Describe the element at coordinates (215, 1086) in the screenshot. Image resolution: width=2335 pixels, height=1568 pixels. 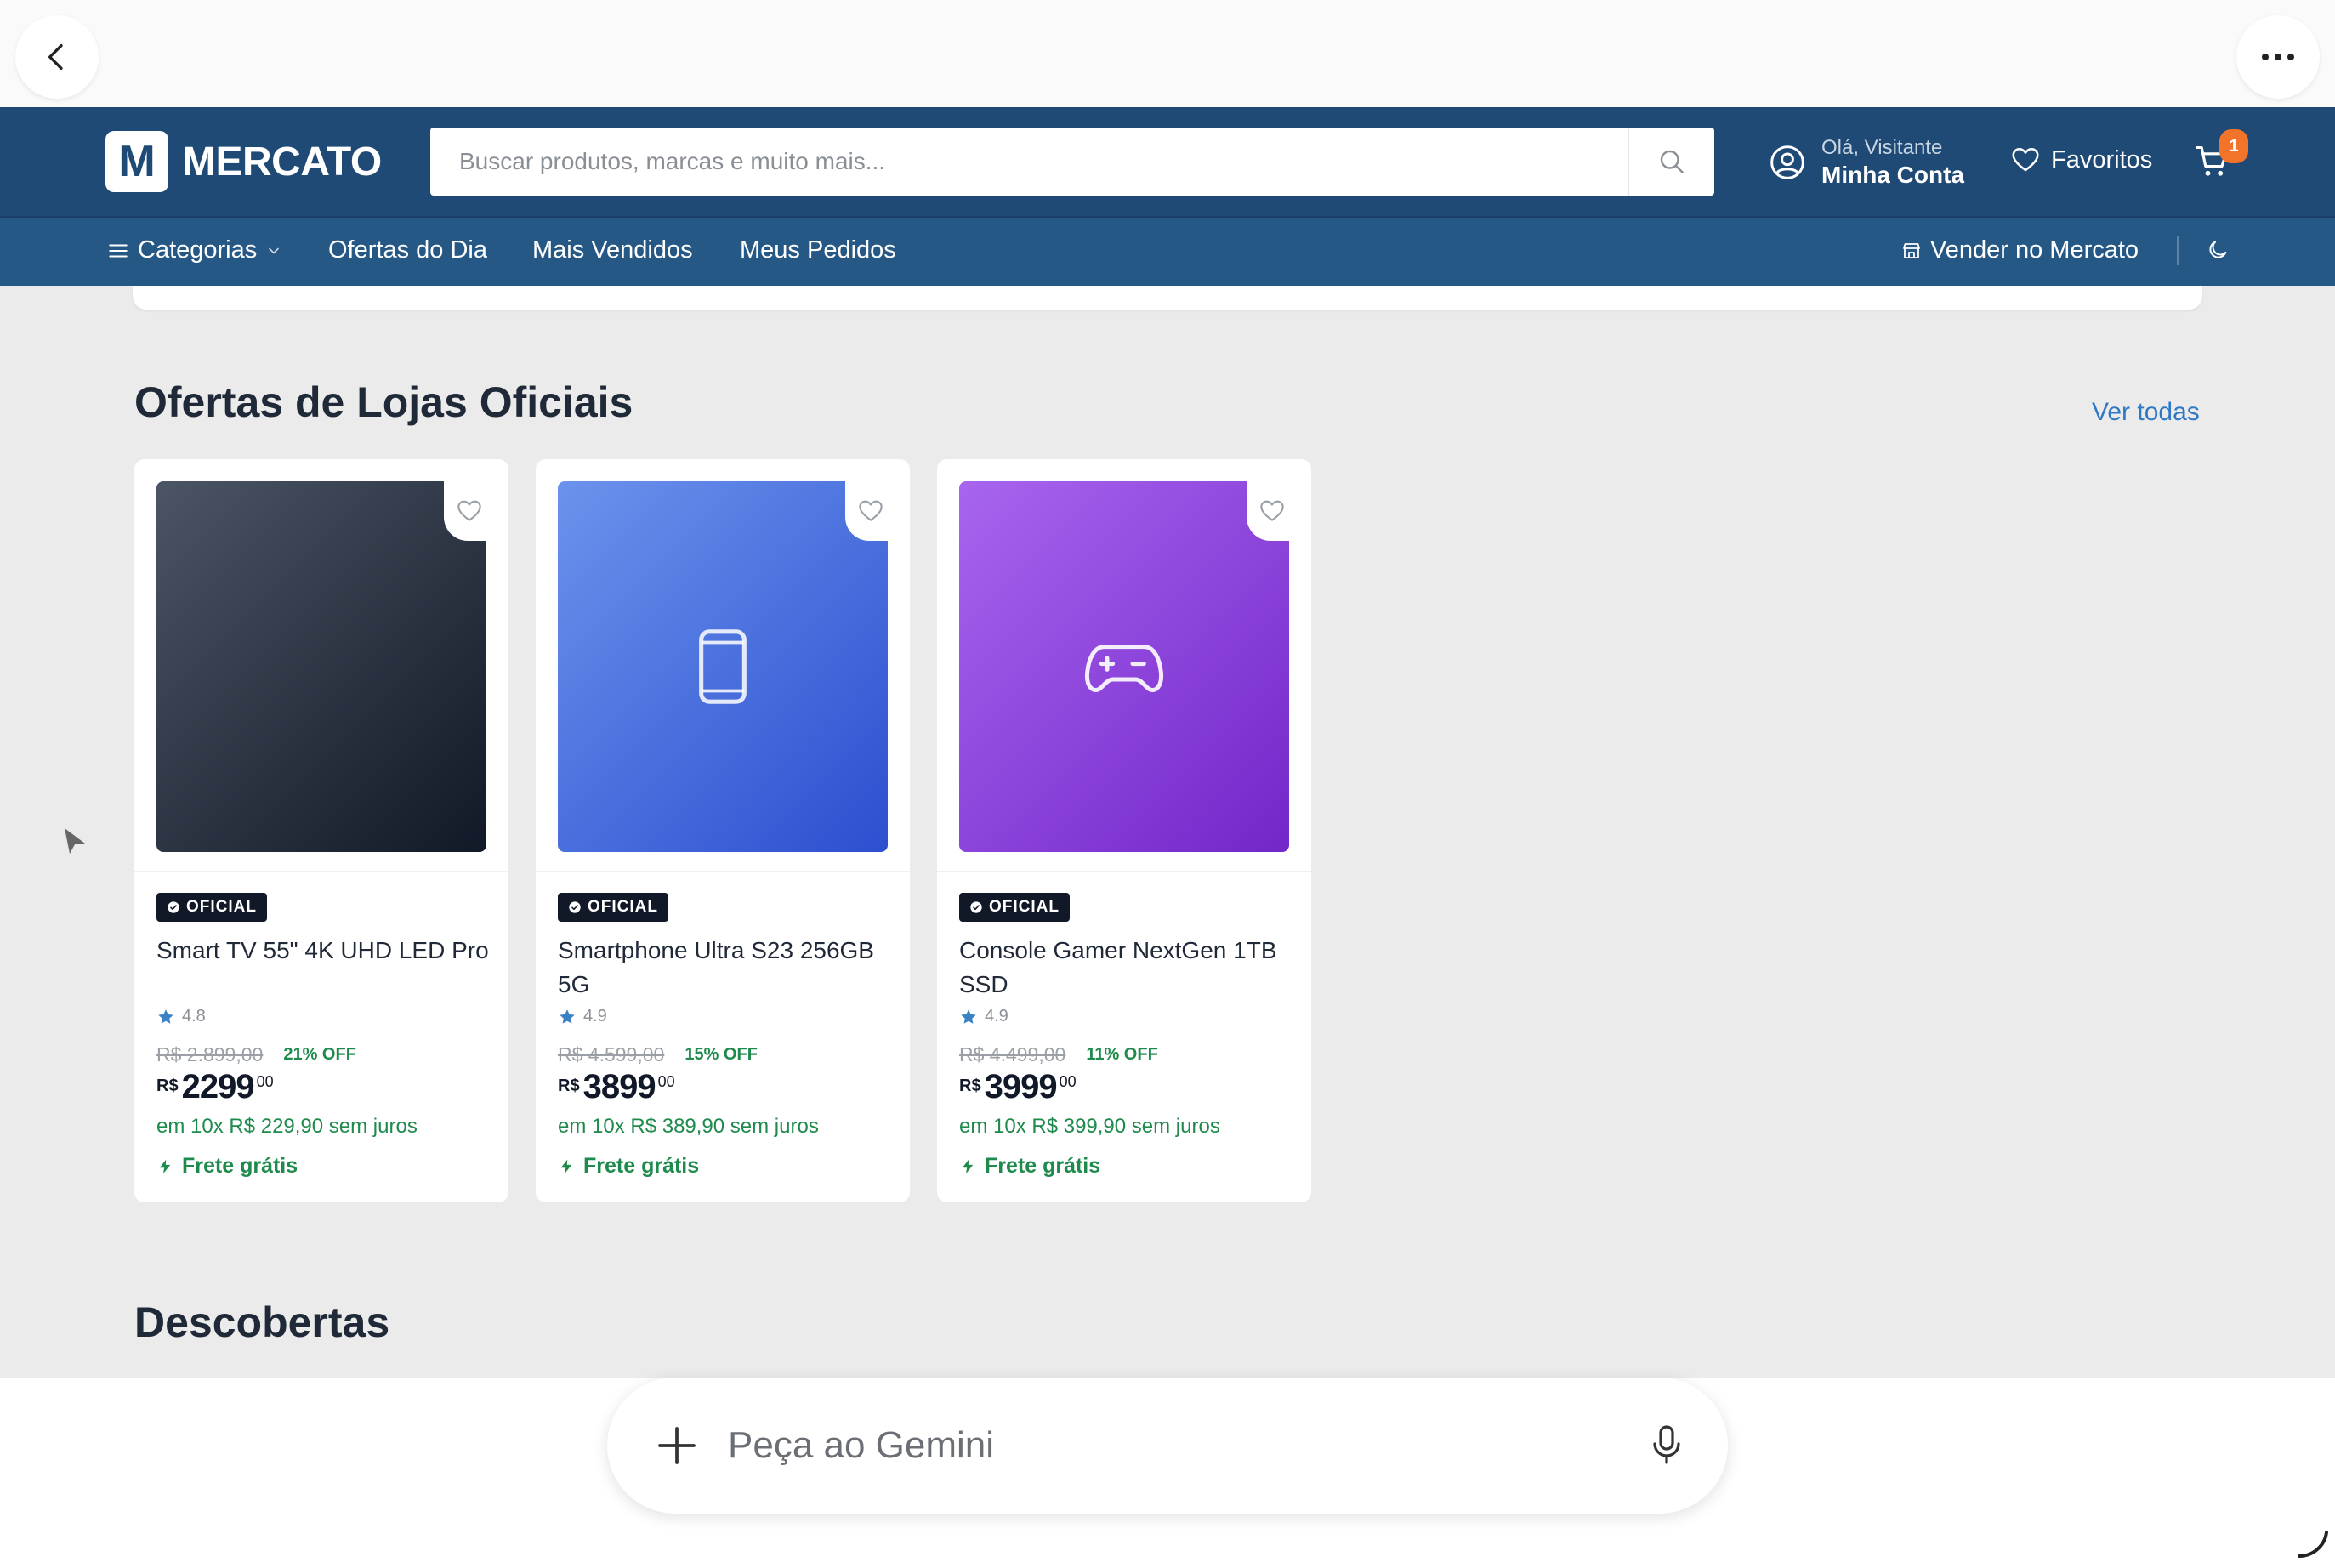
I see `current-price: R$ 2299 00` at that location.